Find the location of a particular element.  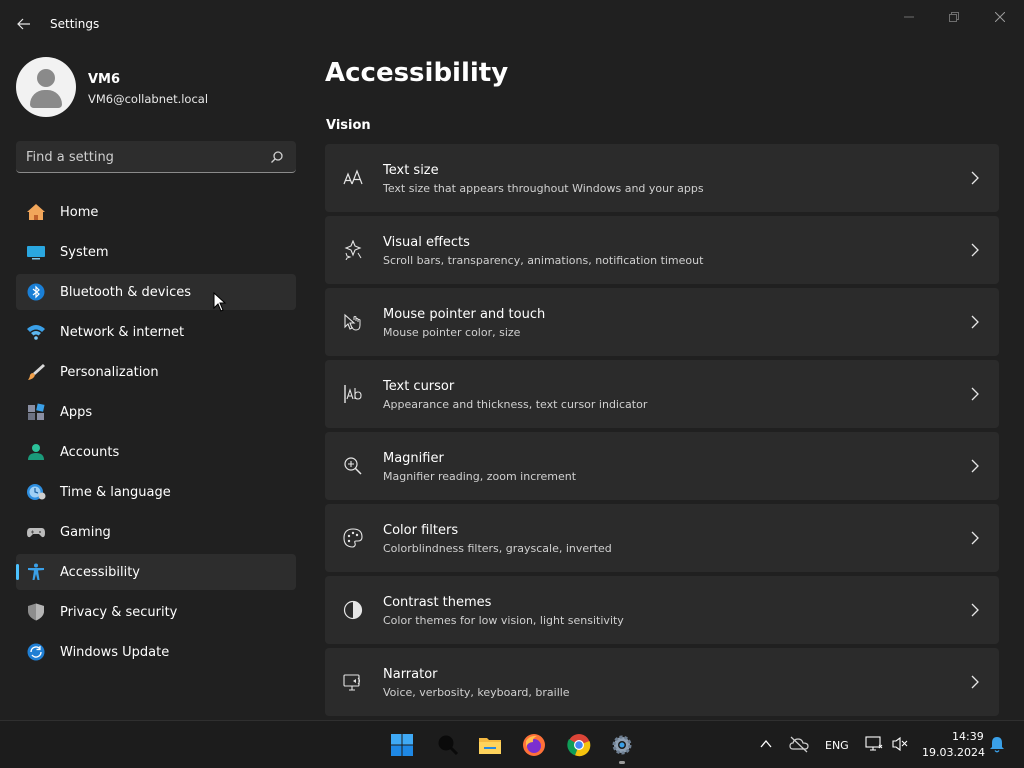

user-profile: VM6 VM6@collabnet.local is located at coordinates (156, 87).